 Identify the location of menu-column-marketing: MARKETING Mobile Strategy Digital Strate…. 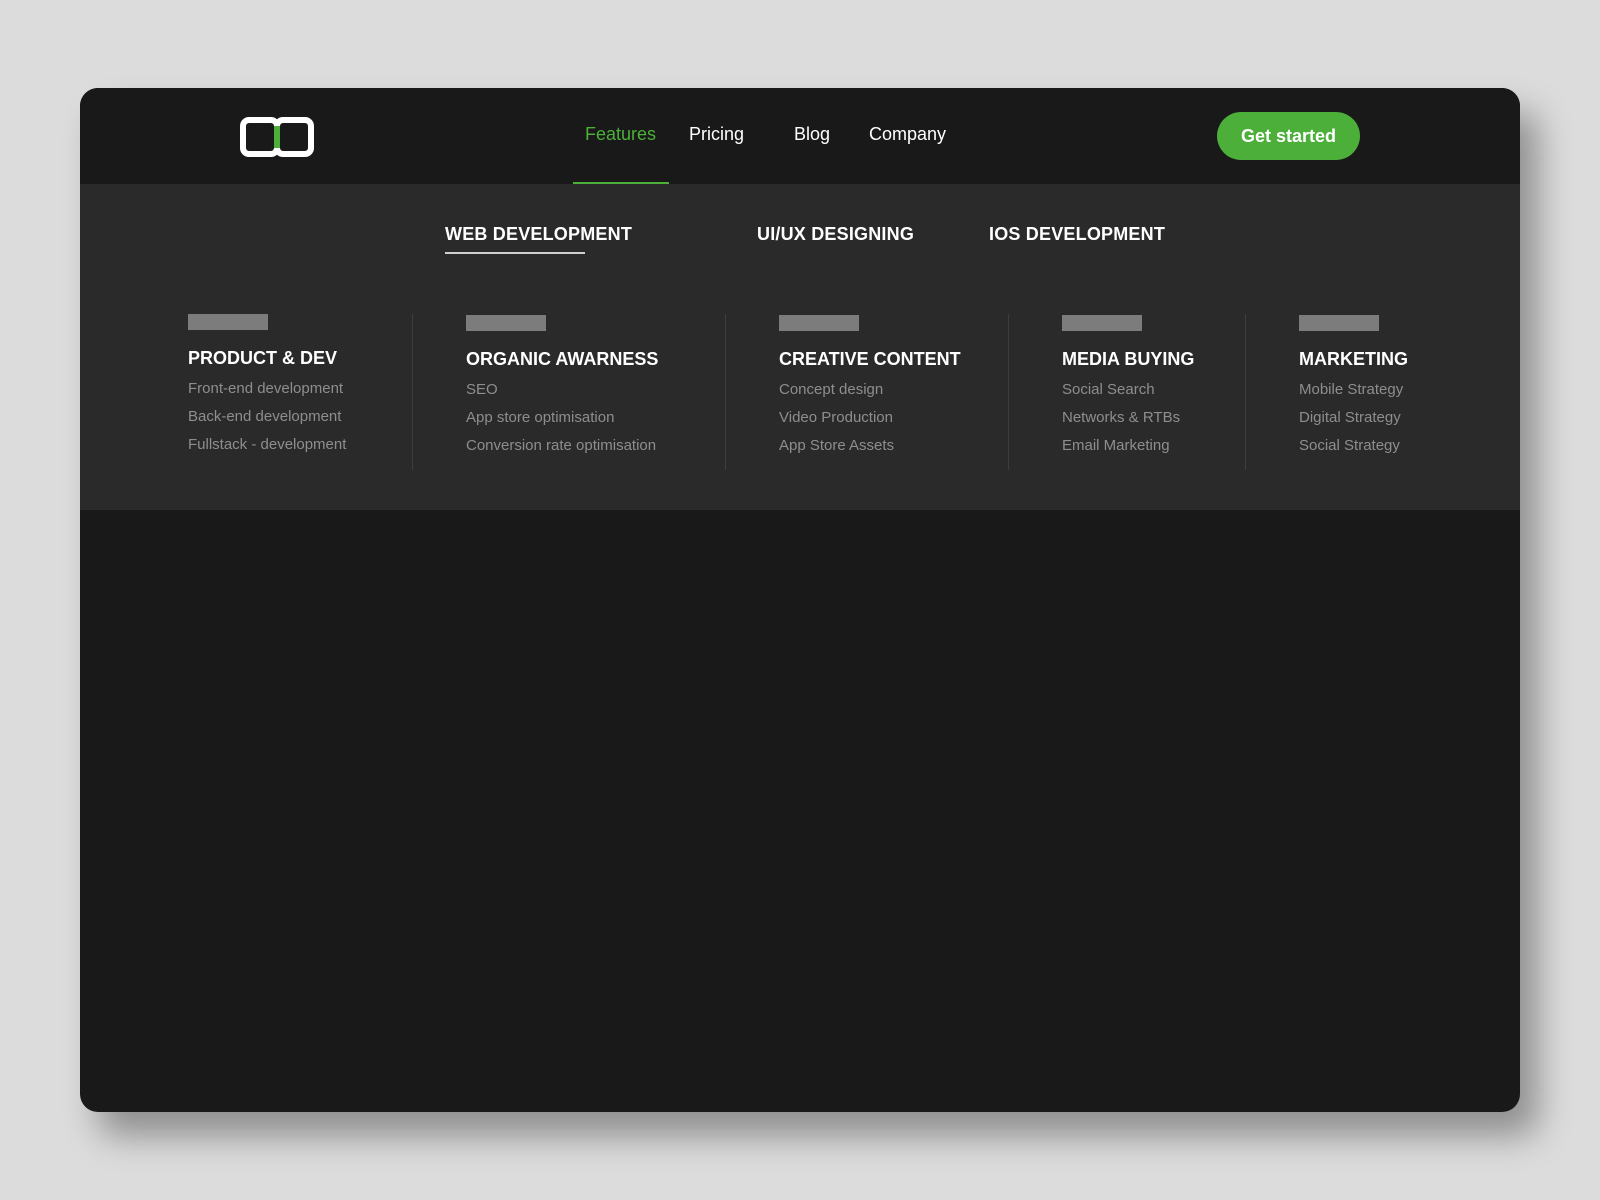
(1353, 384).